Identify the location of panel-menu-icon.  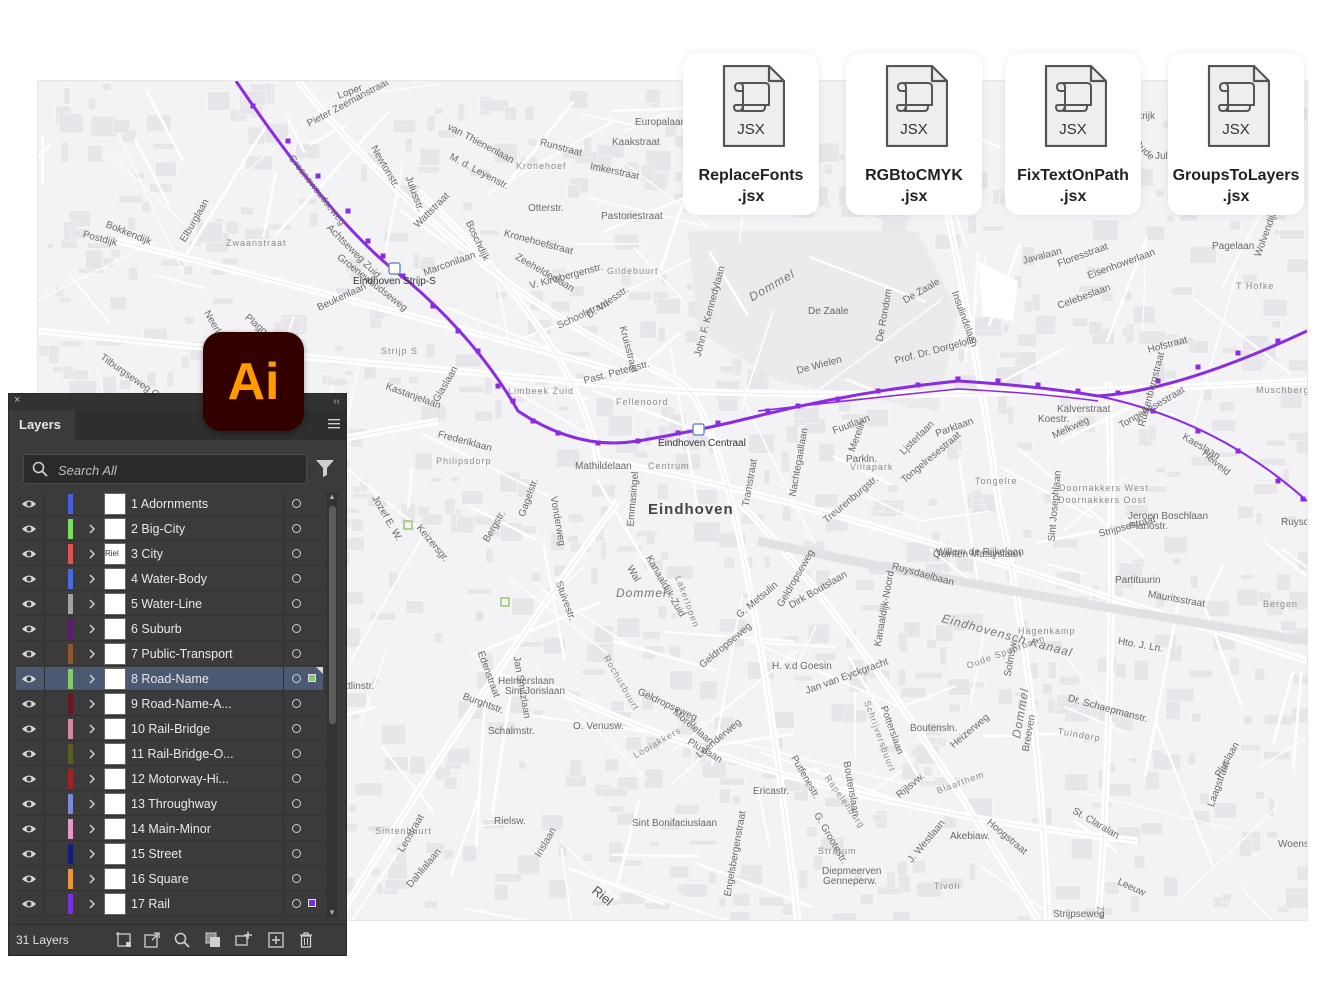
(334, 424).